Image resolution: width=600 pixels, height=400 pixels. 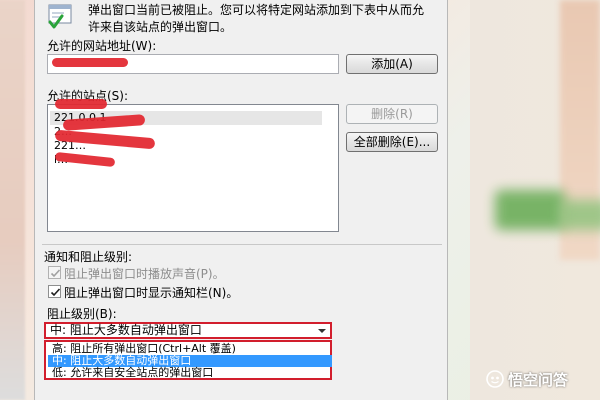 I want to click on info-line-1: 弹出窗口当前已被阻止。您可以将特定网站添加到下表中从而允, so click(x=256, y=10).